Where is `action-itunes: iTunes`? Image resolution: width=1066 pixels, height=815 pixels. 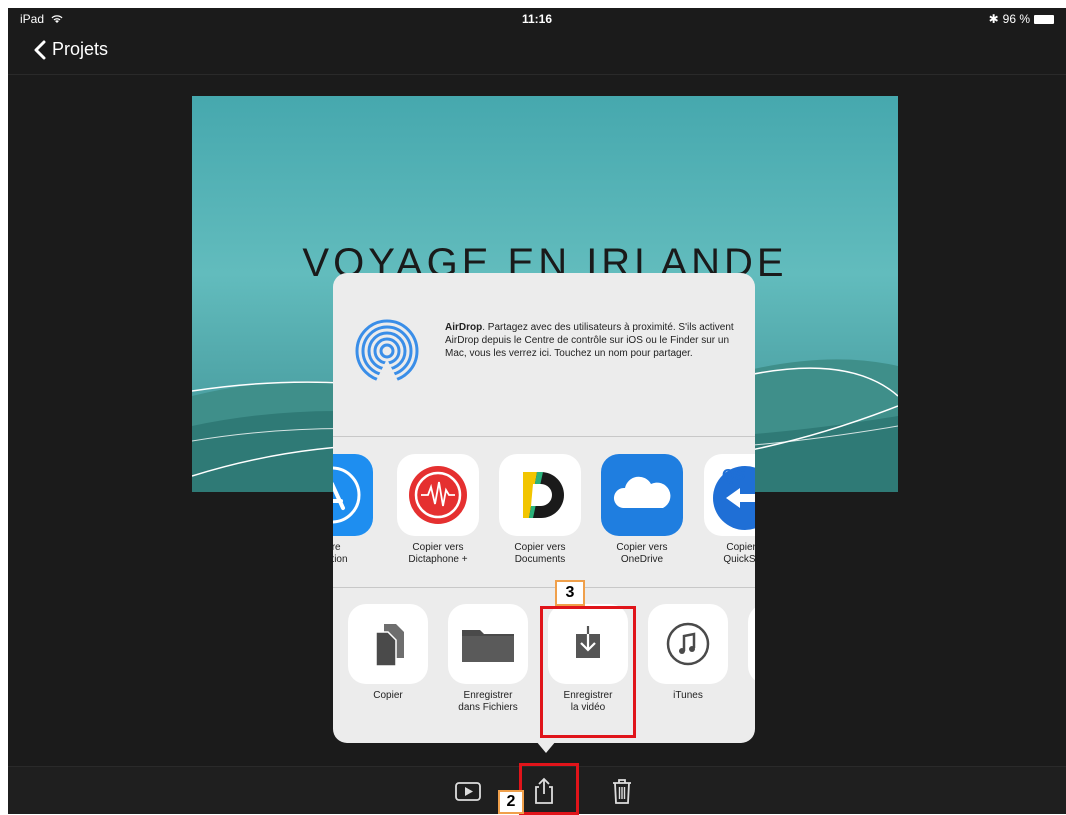
action-itunes: iTunes is located at coordinates (688, 653).